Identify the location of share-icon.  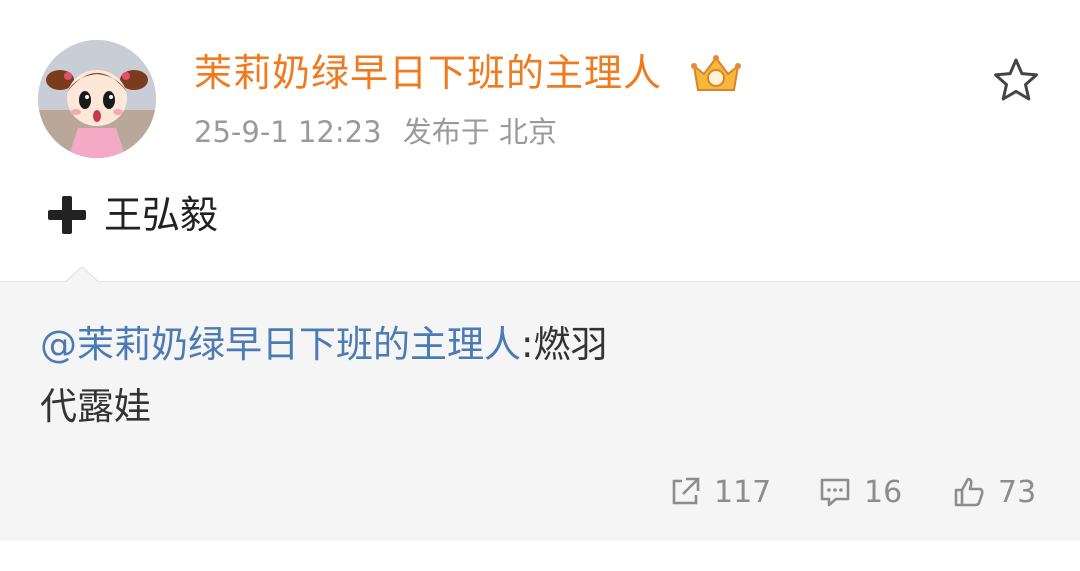
(686, 491).